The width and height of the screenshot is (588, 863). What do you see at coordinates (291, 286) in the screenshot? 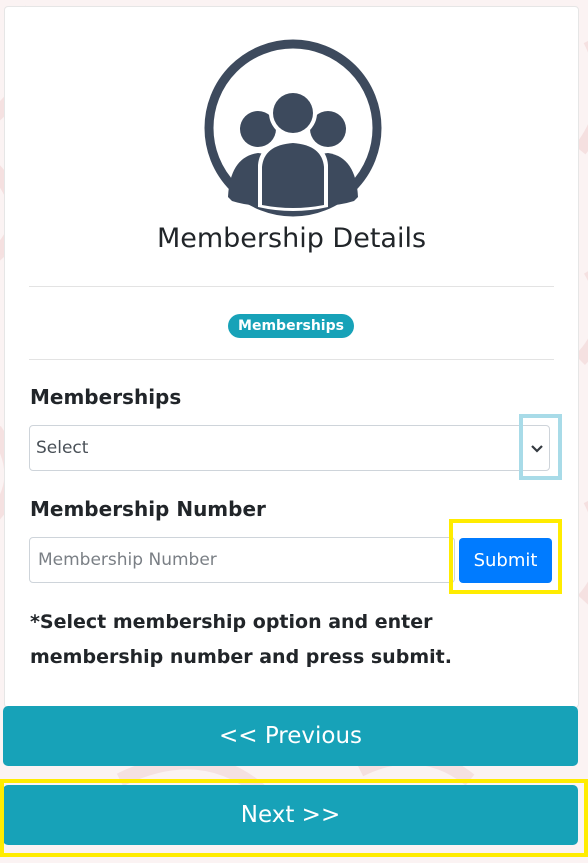
I see `divider-top` at bounding box center [291, 286].